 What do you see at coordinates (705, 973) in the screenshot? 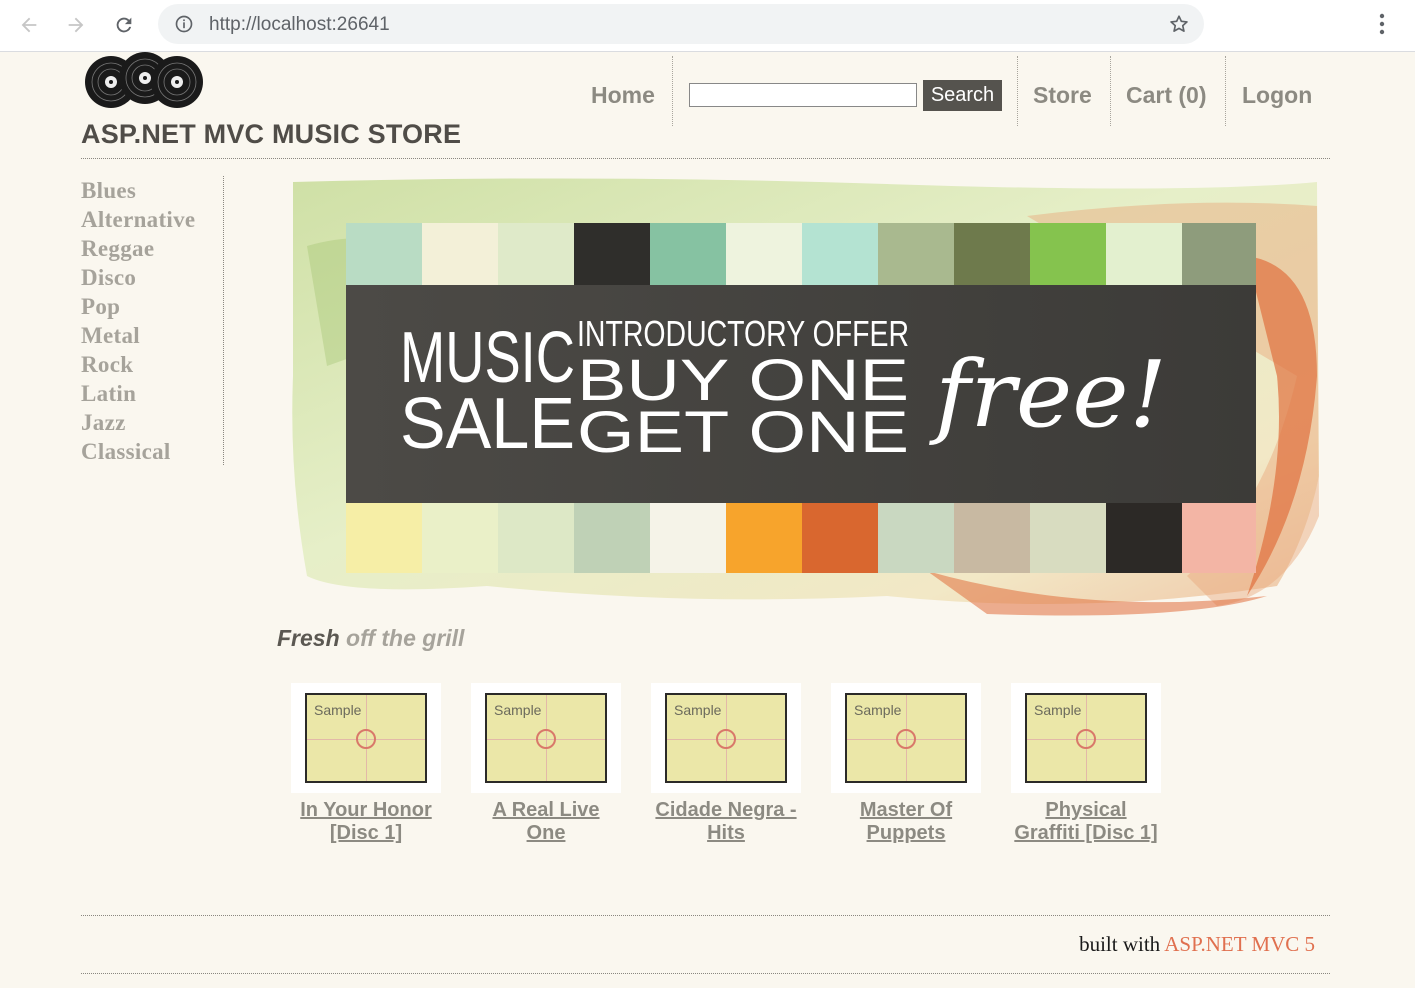
I see `footer-divider-bottom` at bounding box center [705, 973].